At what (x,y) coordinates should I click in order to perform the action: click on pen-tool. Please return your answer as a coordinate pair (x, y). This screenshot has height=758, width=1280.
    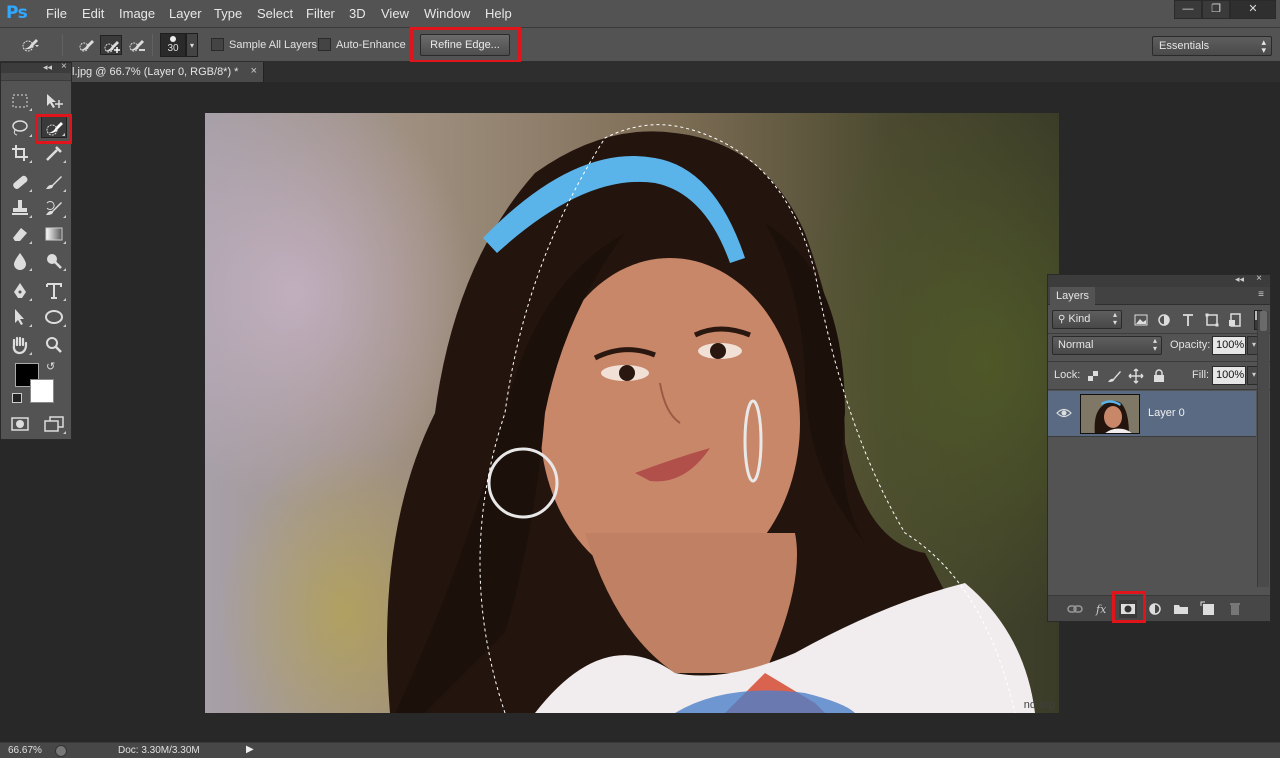
    Looking at the image, I should click on (20, 291).